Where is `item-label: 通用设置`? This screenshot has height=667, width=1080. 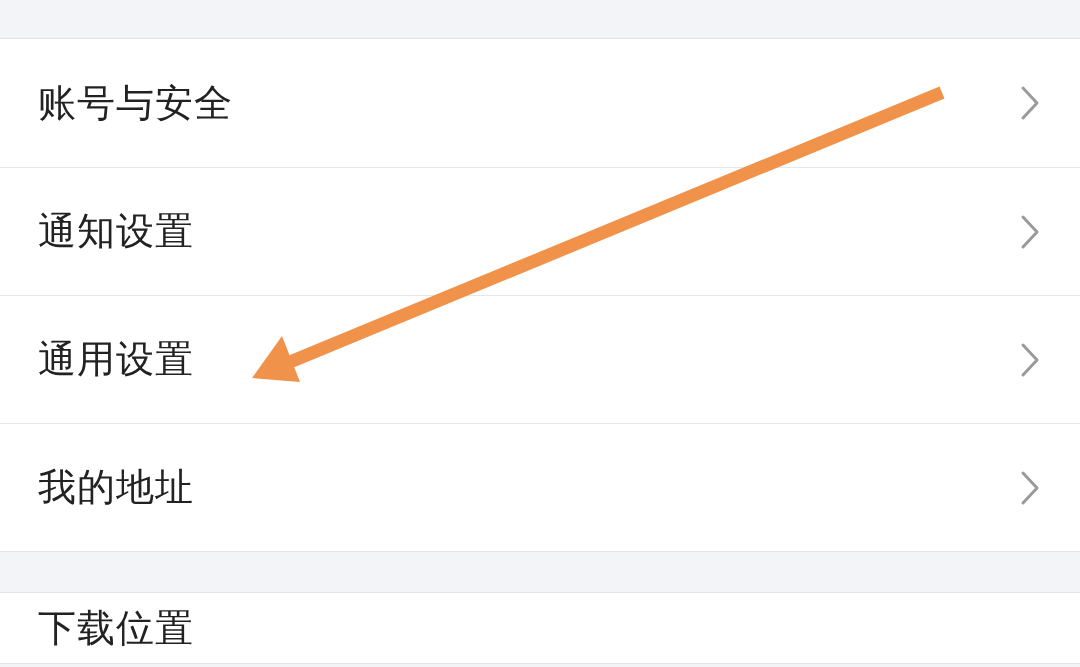
item-label: 通用设置 is located at coordinates (116, 359).